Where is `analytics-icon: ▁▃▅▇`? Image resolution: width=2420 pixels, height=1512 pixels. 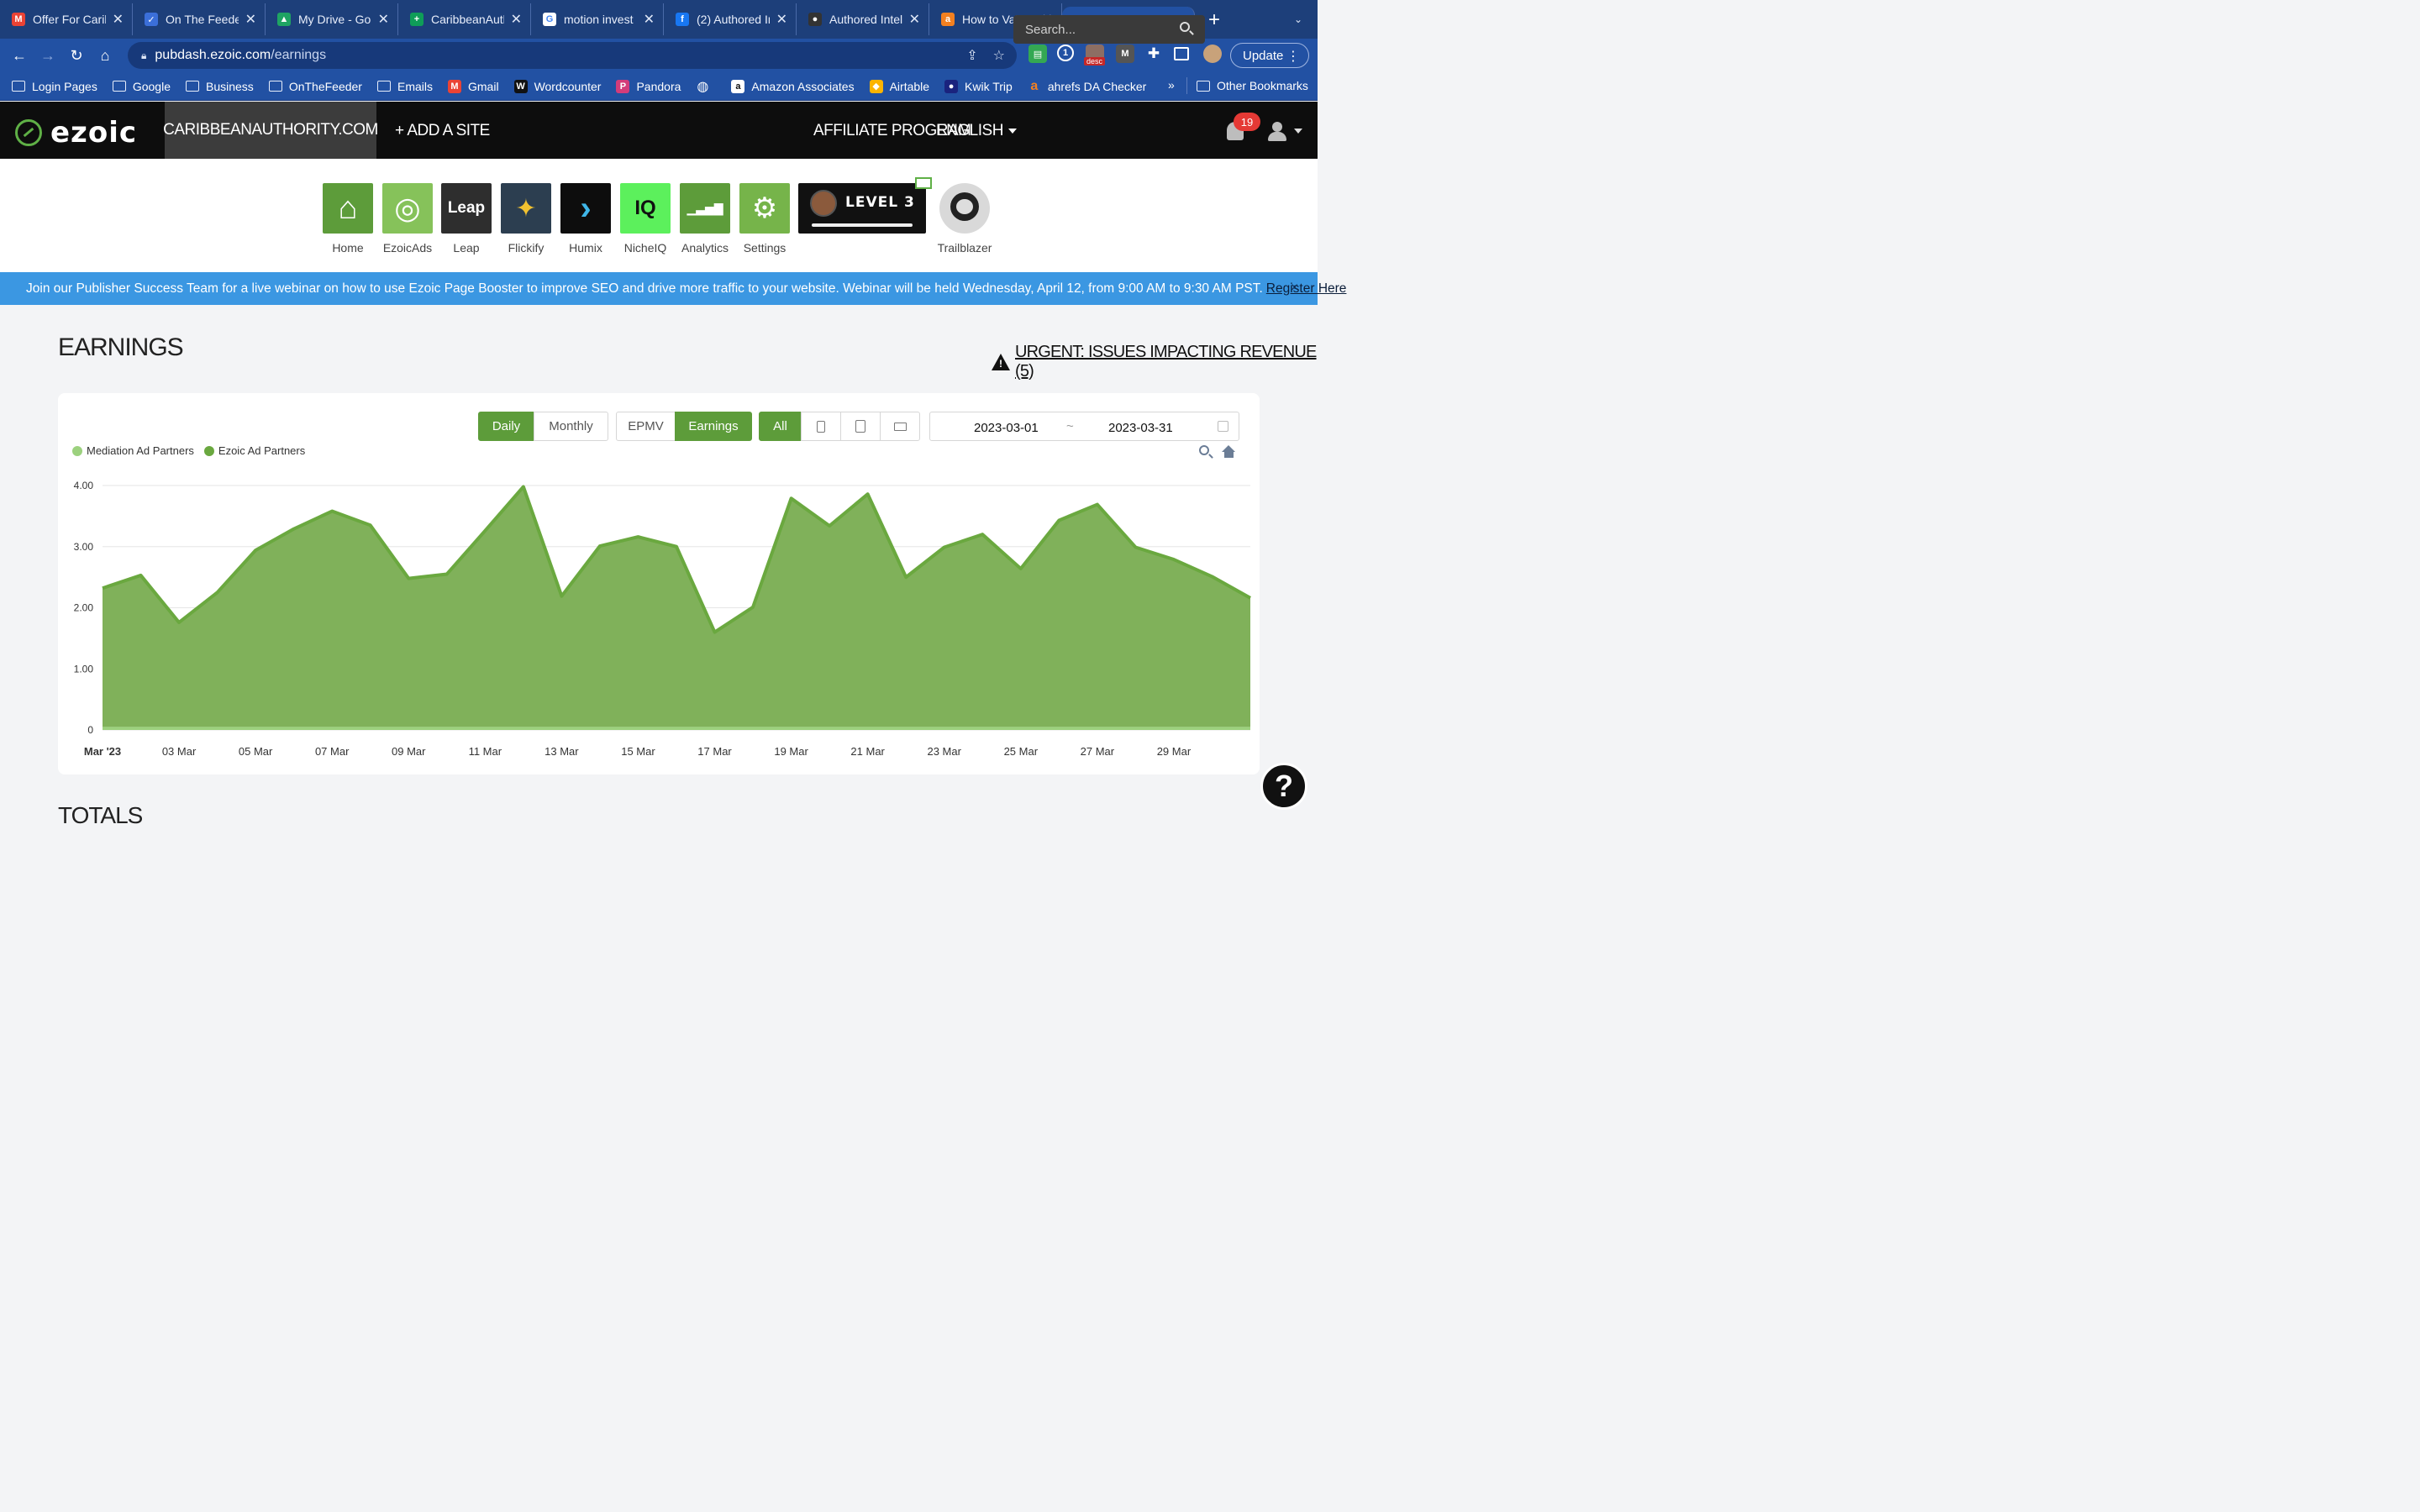
analytics-icon: ▁▃▅▇ is located at coordinates (705, 208).